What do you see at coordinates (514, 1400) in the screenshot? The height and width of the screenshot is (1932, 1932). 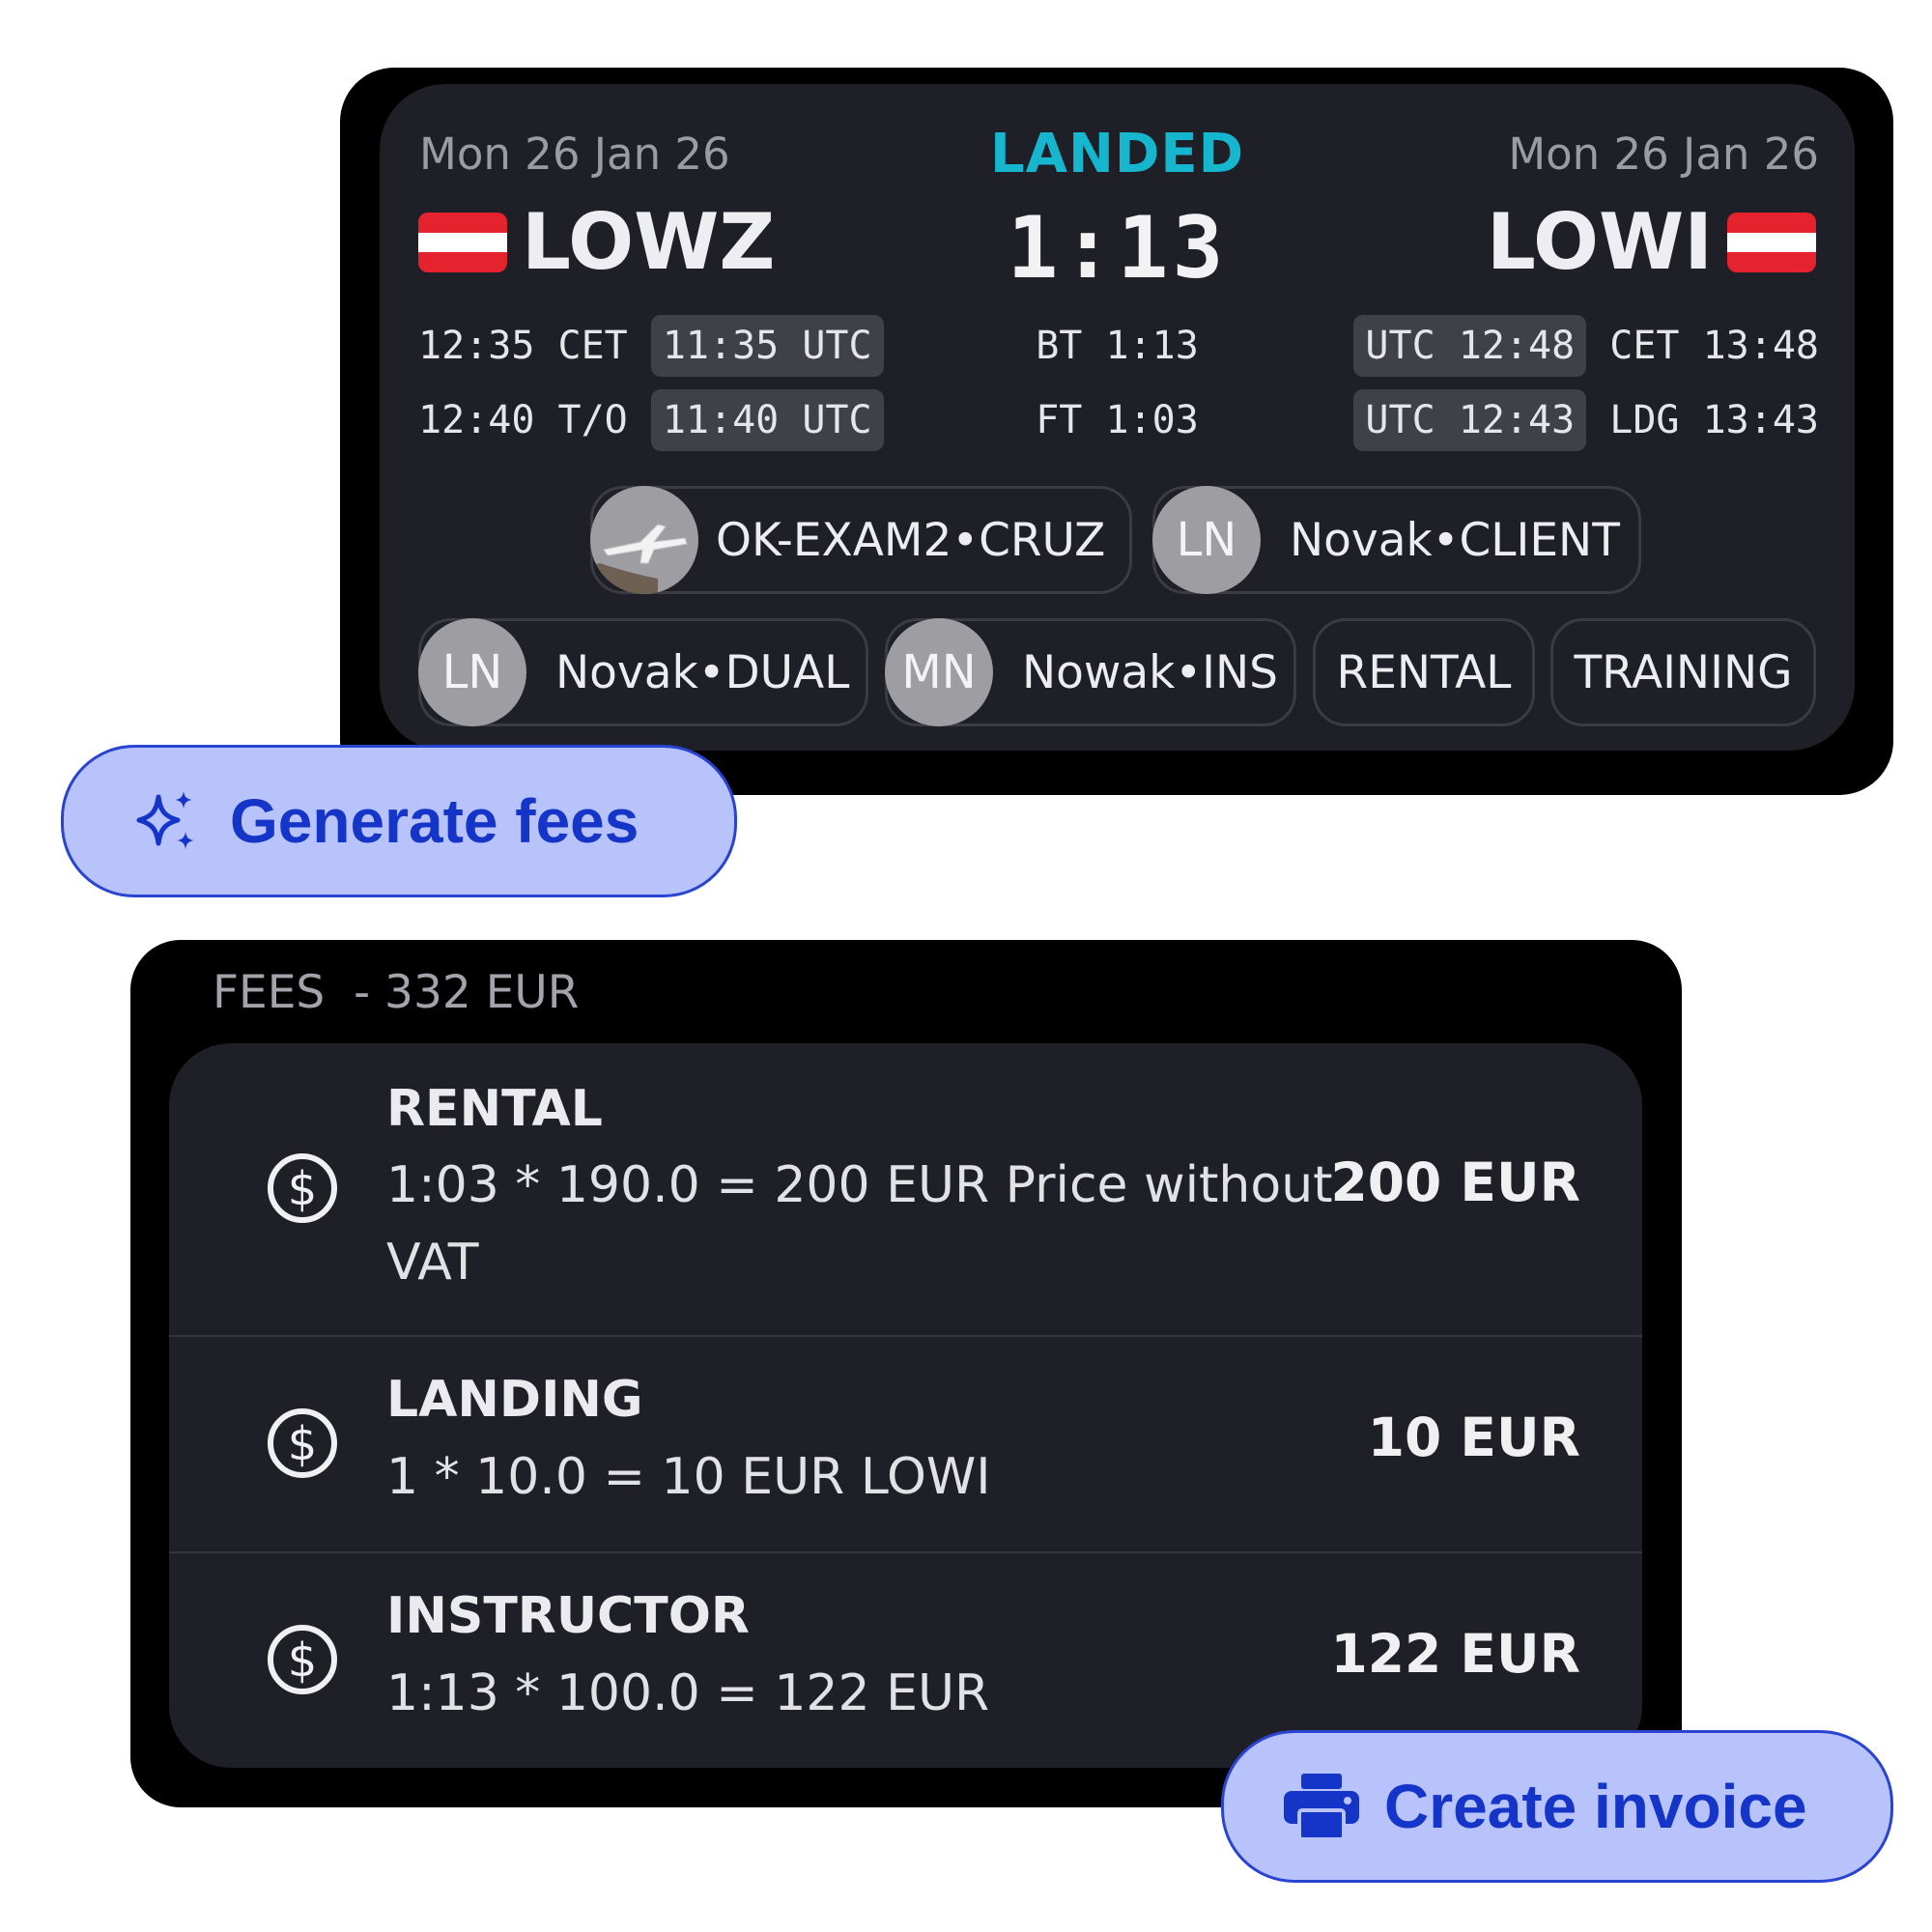 I see `fee-name: LANDING` at bounding box center [514, 1400].